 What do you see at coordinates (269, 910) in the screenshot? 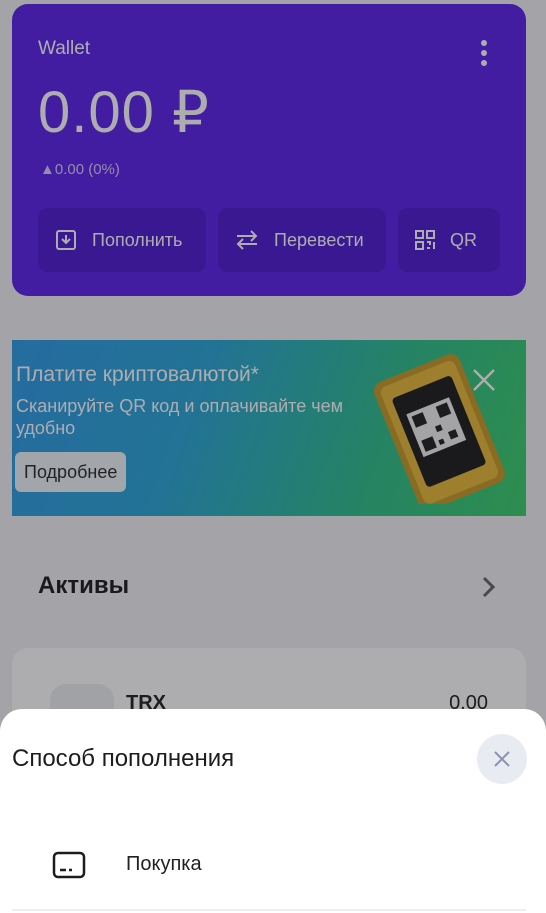
I see `divider` at bounding box center [269, 910].